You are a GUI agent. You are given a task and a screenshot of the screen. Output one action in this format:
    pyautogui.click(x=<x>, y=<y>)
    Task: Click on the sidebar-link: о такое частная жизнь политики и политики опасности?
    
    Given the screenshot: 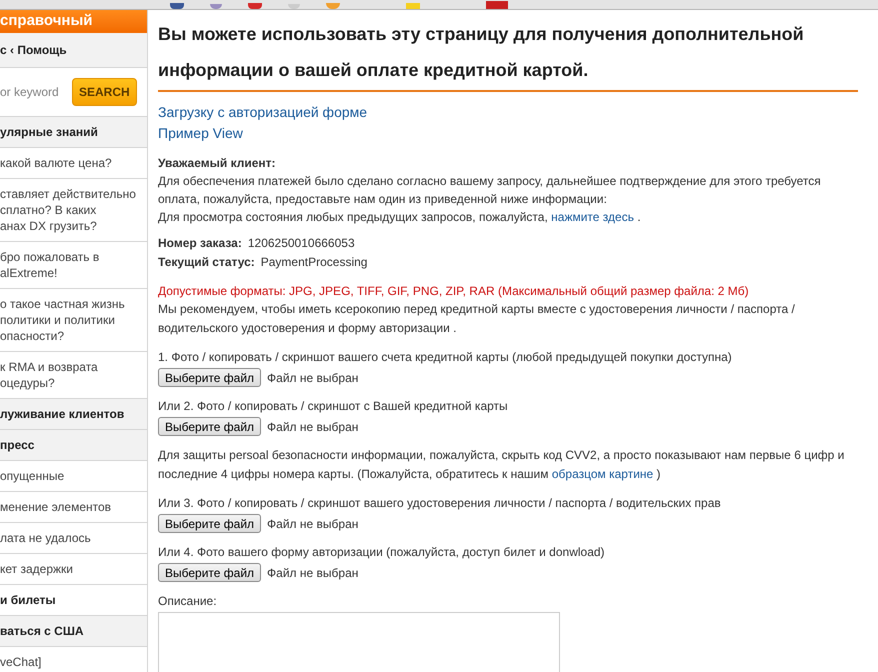 What is the action you would take?
    pyautogui.click(x=73, y=320)
    